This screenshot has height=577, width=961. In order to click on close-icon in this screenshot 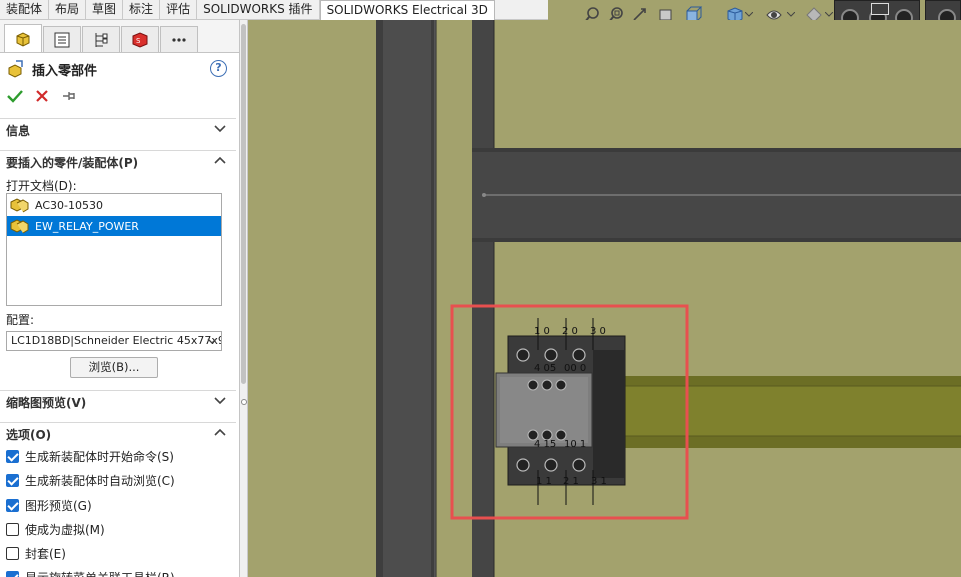, I will do `click(42, 96)`.